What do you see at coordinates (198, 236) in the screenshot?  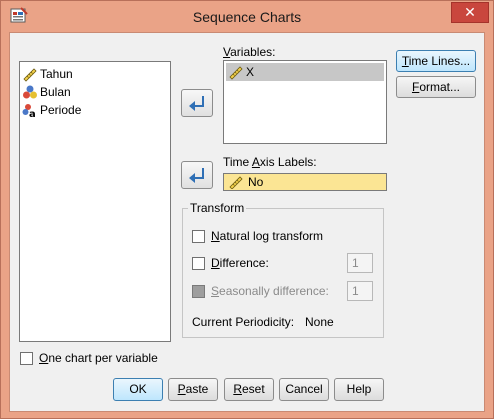 I see `natural-log-checkbox` at bounding box center [198, 236].